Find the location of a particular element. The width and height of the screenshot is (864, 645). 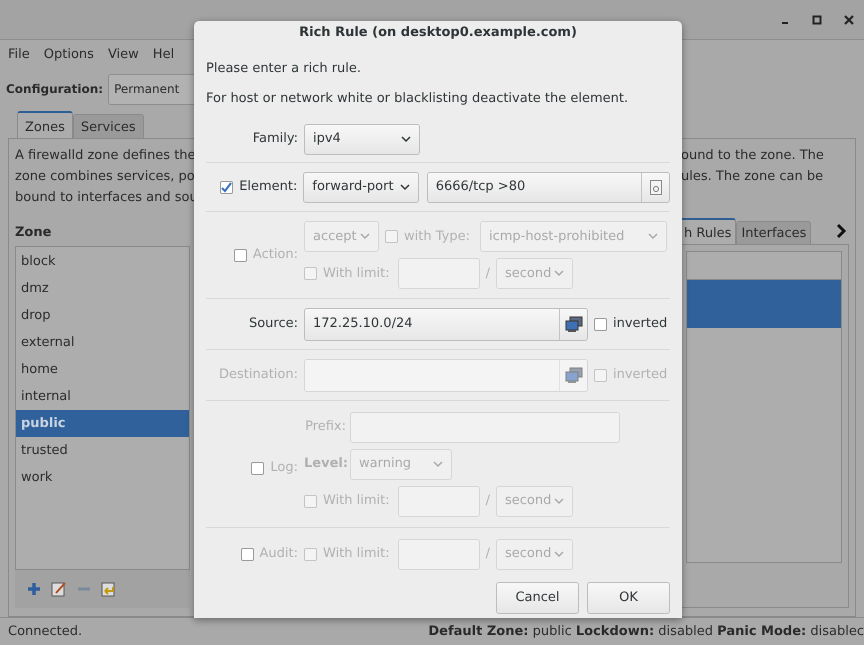

zone-item: public is located at coordinates (102, 423).